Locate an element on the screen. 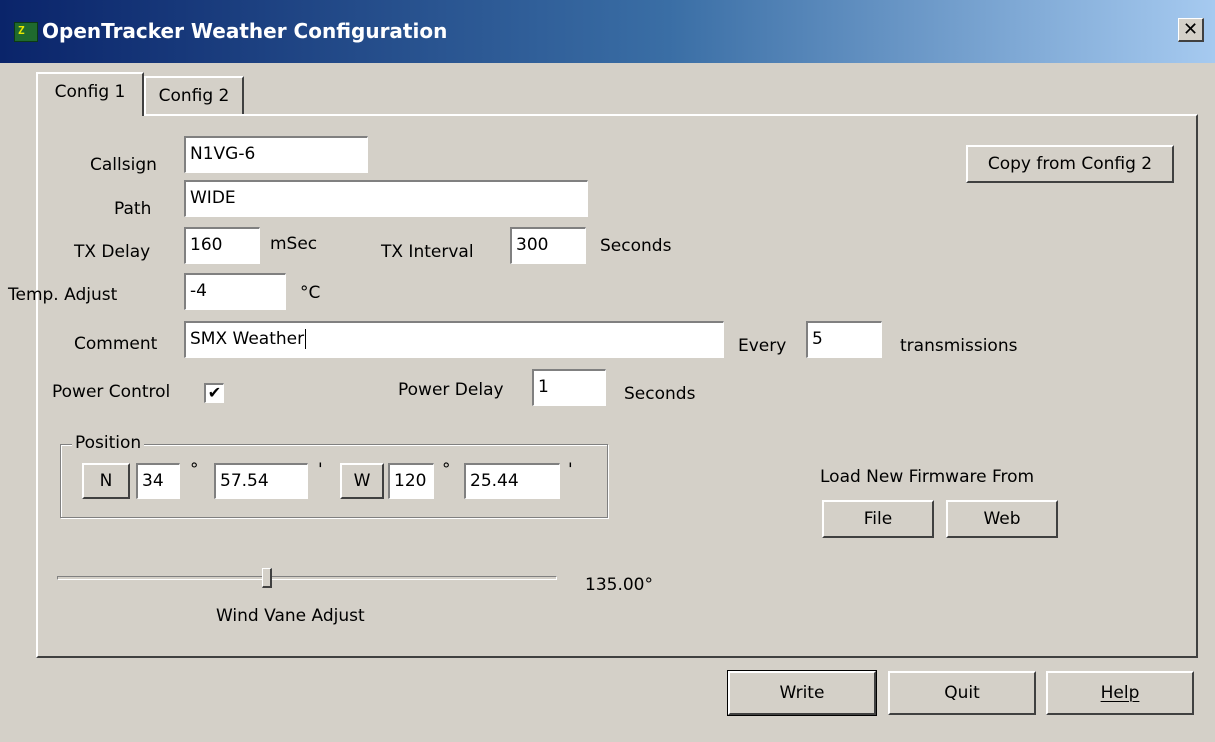  every-label: Every is located at coordinates (762, 346).